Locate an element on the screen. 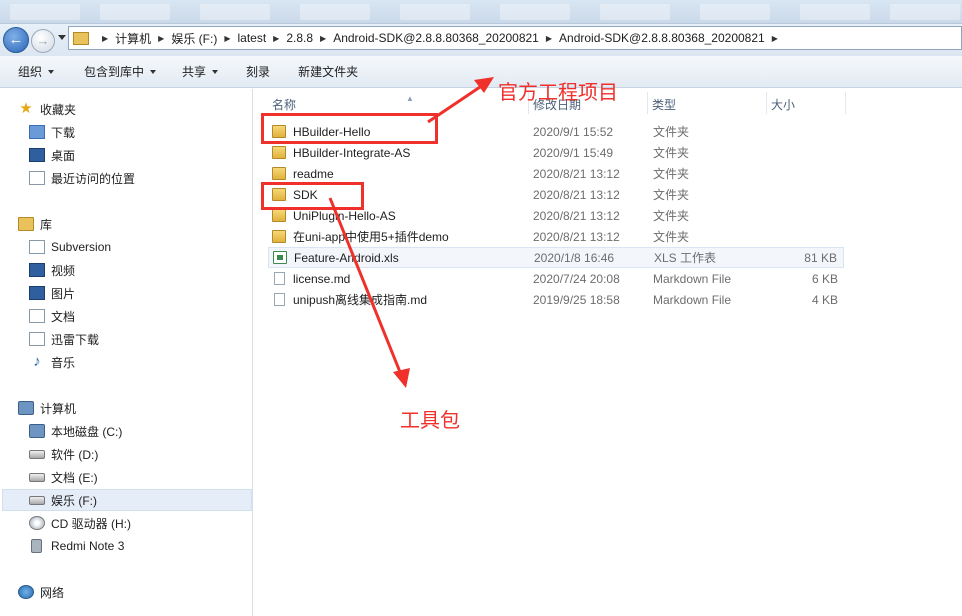 The image size is (962, 616). forward-button: → is located at coordinates (43, 41).